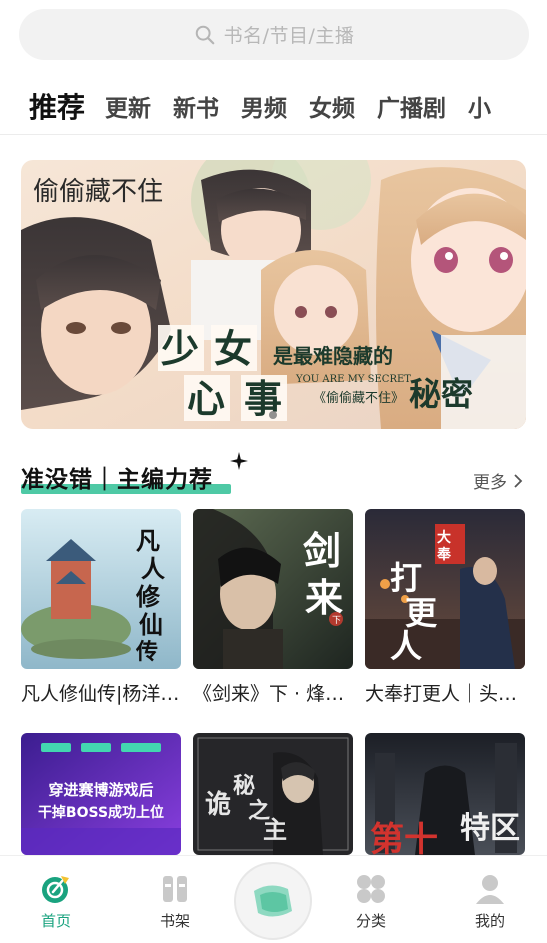 The height and width of the screenshot is (943, 547). I want to click on svg-text: 下, so click(336, 621).